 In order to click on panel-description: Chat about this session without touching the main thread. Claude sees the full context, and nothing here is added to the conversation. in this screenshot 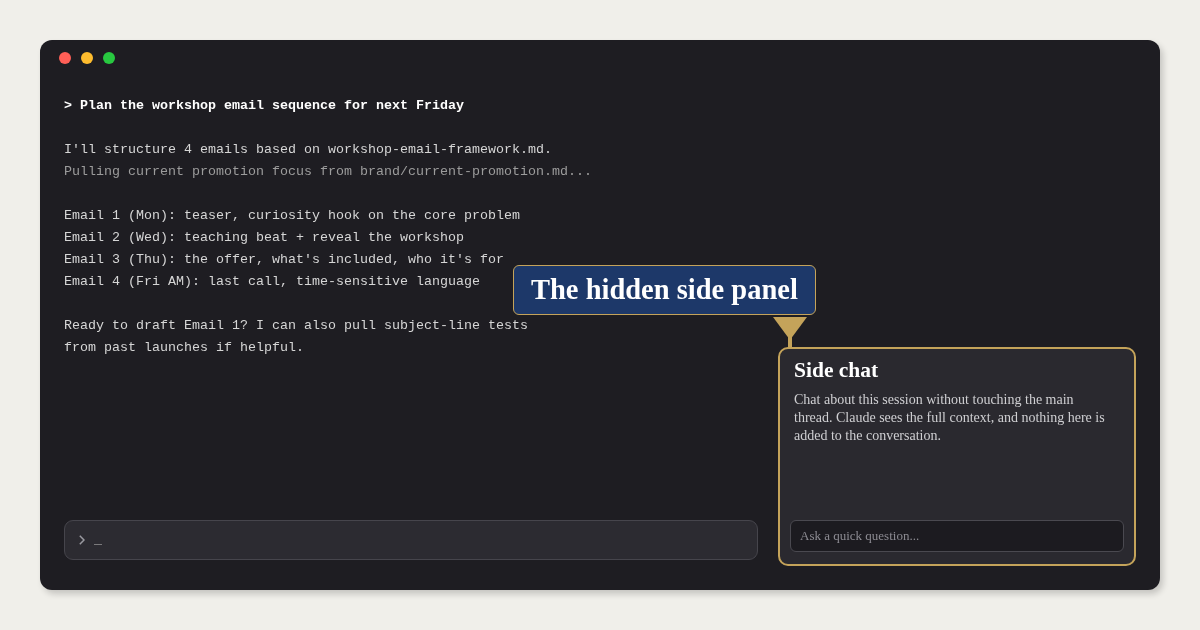, I will do `click(950, 418)`.